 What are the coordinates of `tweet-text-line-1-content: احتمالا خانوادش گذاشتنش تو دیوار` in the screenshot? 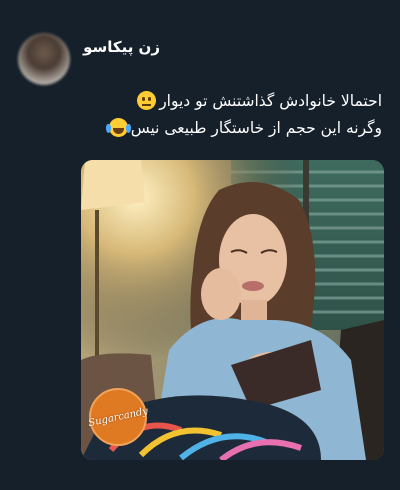 It's located at (270, 101).